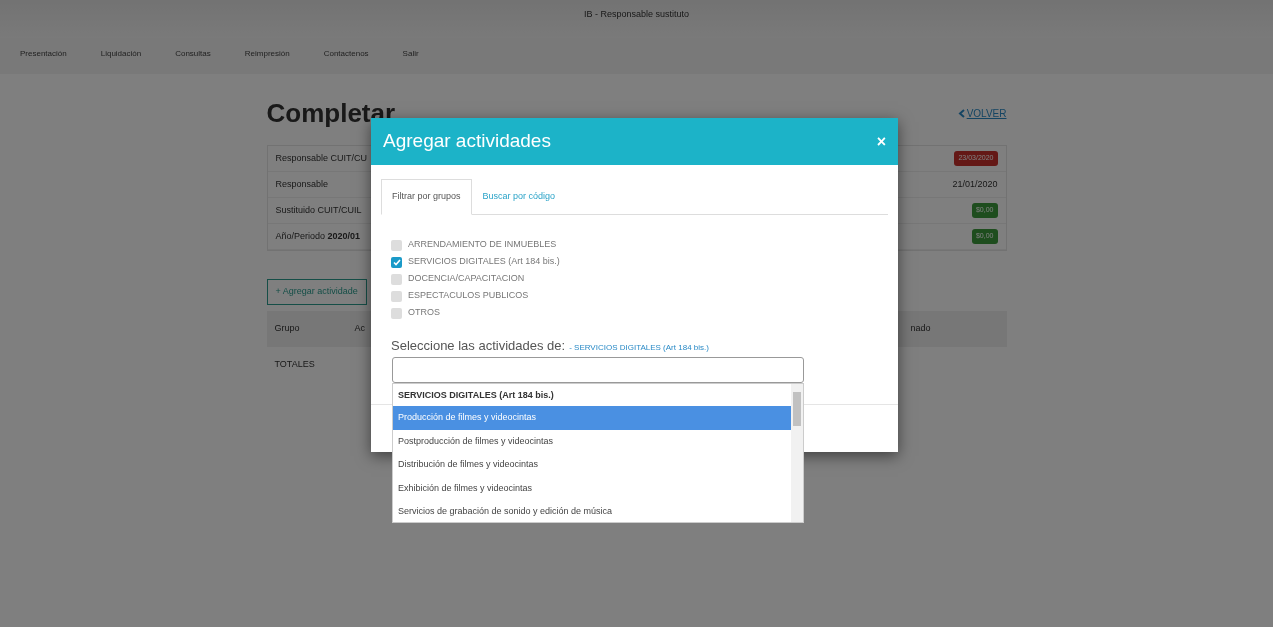  I want to click on detail-value: 21/01/2020, so click(975, 184).